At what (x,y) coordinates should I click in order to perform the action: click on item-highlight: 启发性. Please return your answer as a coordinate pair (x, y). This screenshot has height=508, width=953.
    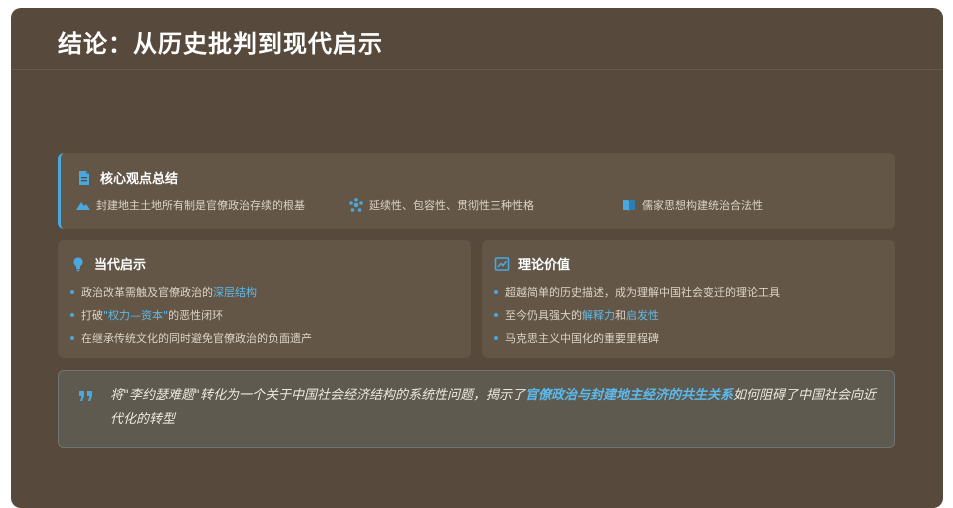
    Looking at the image, I should click on (642, 315).